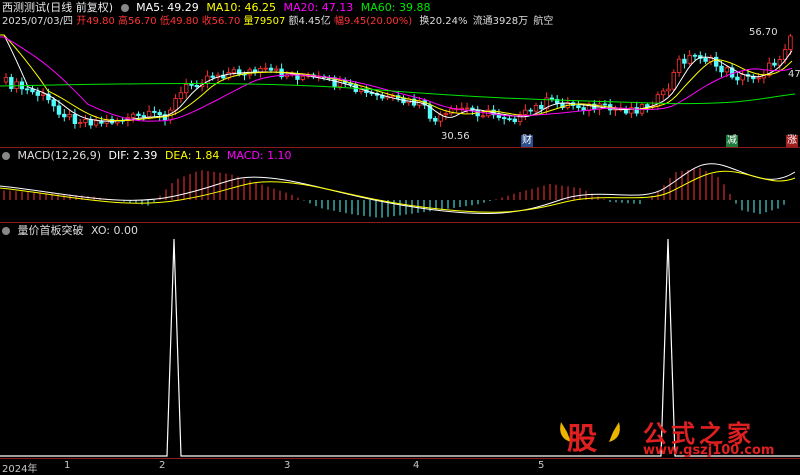 The width and height of the screenshot is (800, 475). What do you see at coordinates (709, 450) in the screenshot?
I see `logo-url: www.gszj100.com` at bounding box center [709, 450].